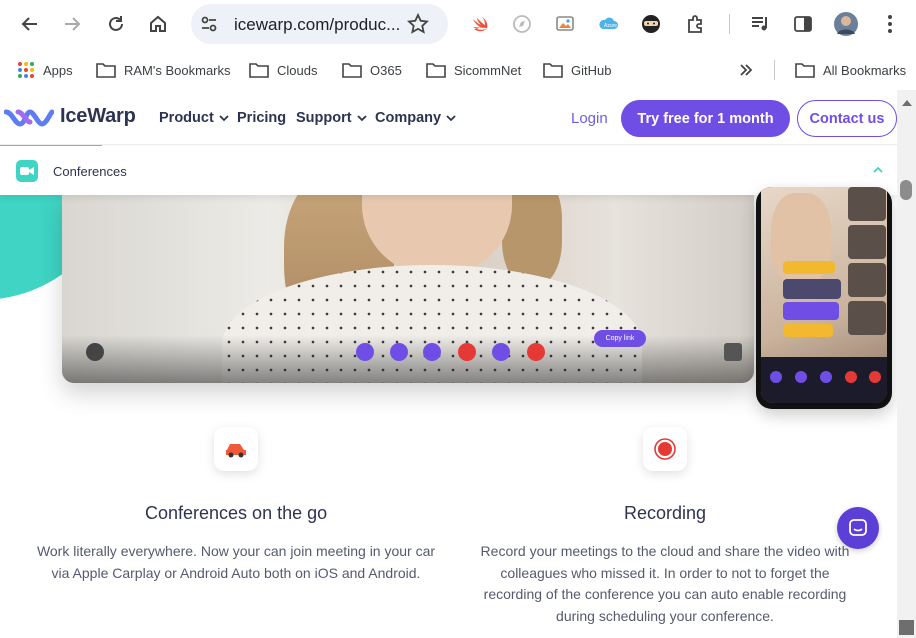 The width and height of the screenshot is (916, 638). I want to click on nav-product: Product, so click(194, 118).